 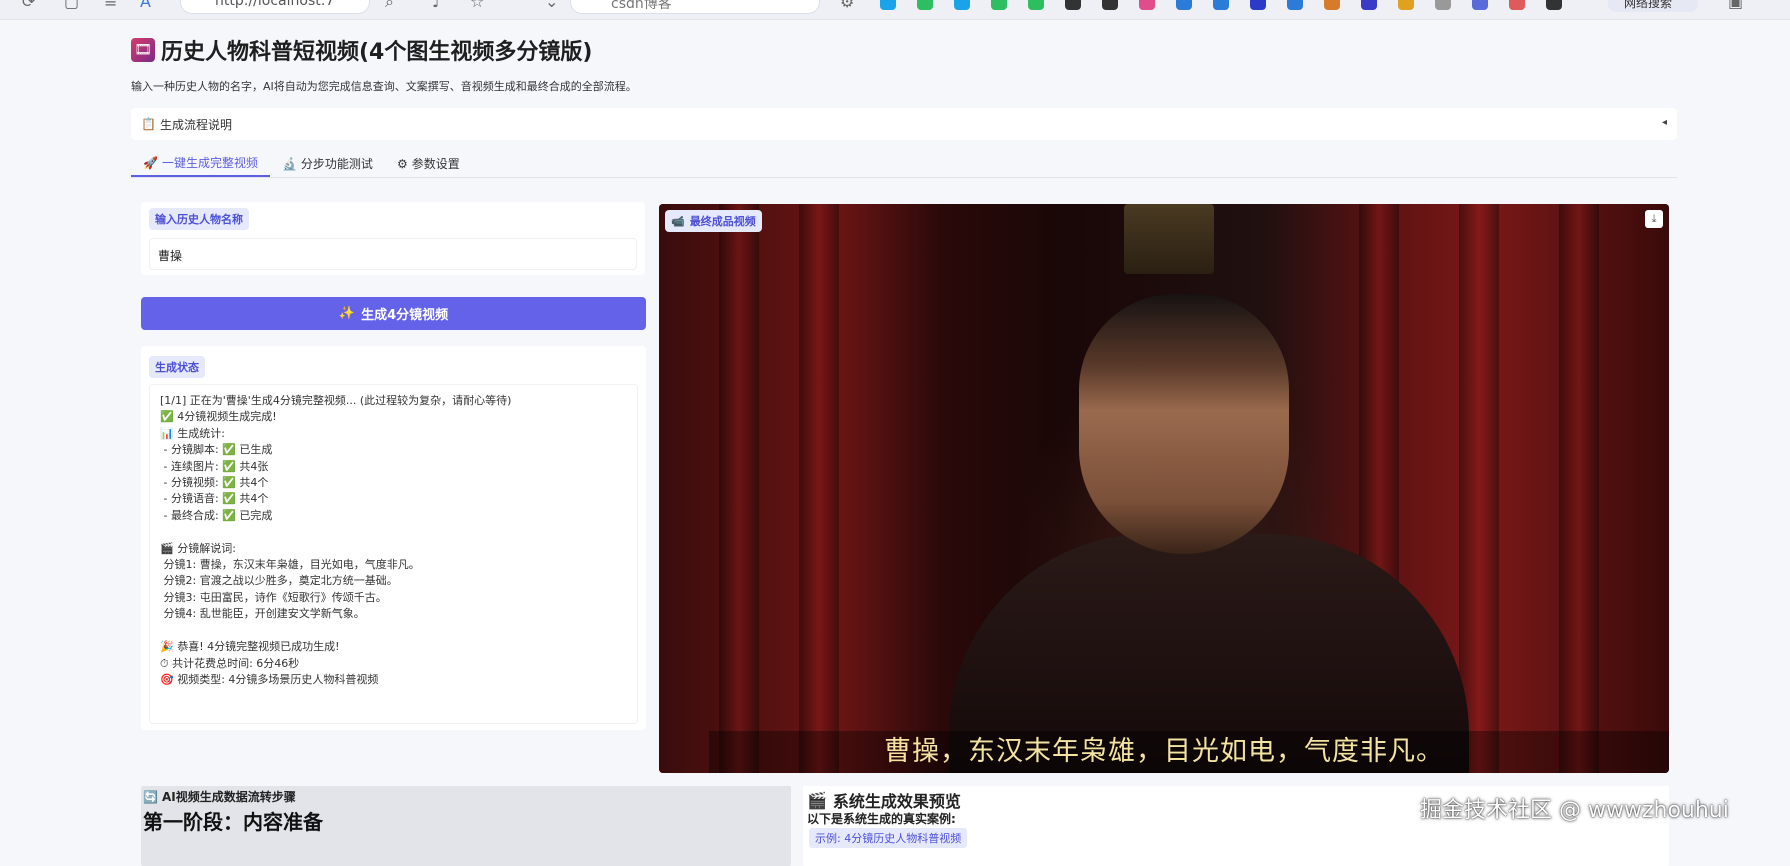 I want to click on search-box: csdn博客, so click(x=695, y=7).